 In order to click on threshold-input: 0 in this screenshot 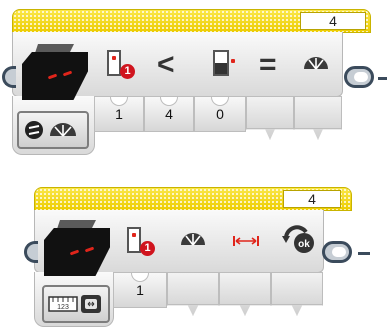, I will do `click(220, 114)`.